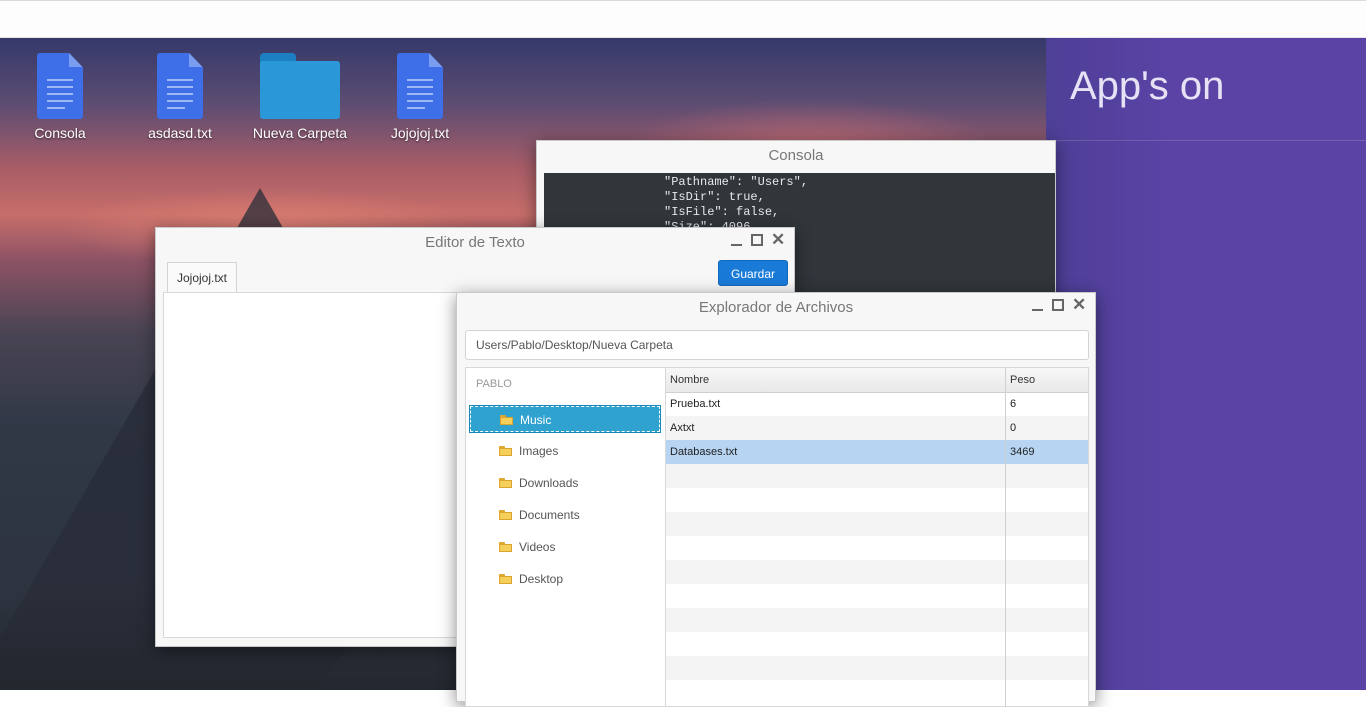  What do you see at coordinates (704, 452) in the screenshot?
I see `cell-name: Databases.txt` at bounding box center [704, 452].